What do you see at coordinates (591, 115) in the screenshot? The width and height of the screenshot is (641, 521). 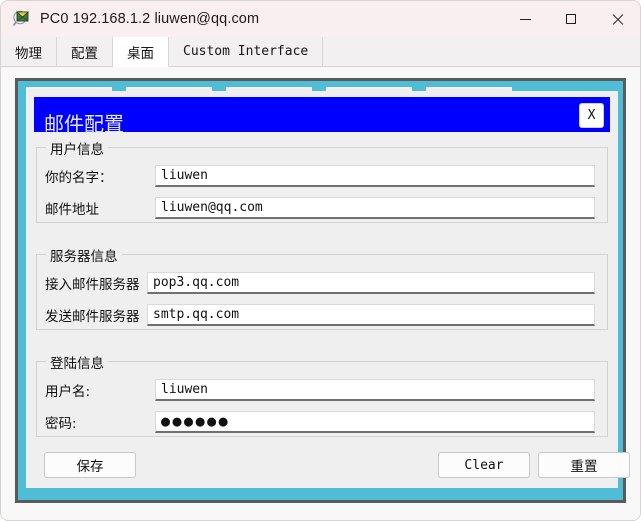 I see `dialog-close-button: X` at bounding box center [591, 115].